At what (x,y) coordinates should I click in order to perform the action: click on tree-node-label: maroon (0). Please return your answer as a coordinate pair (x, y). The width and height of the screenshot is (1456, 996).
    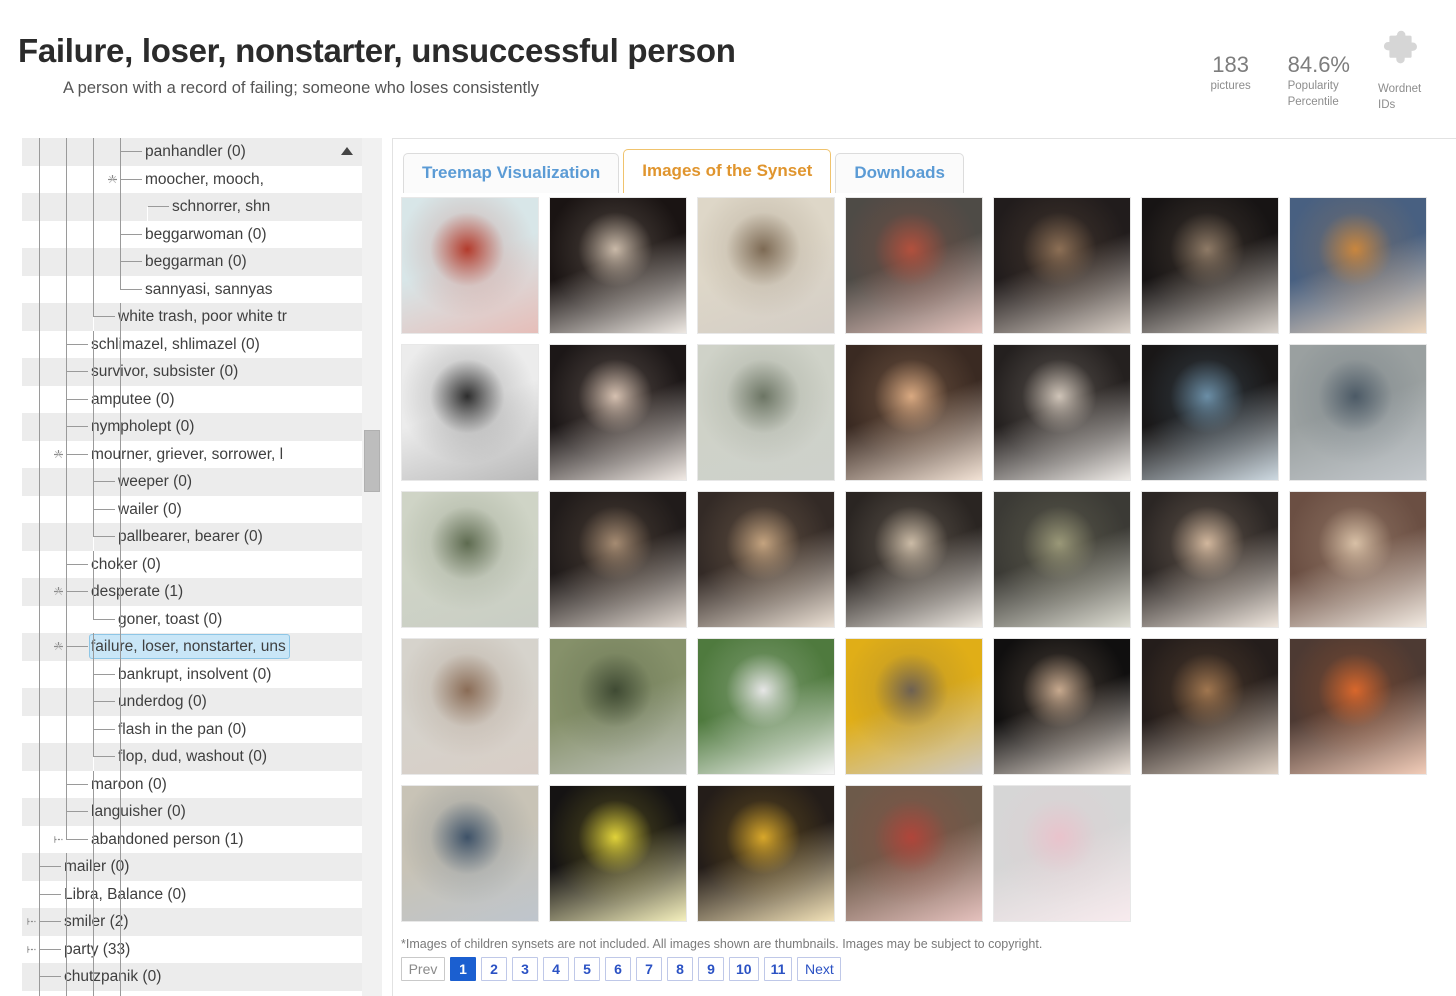
    Looking at the image, I should click on (129, 785).